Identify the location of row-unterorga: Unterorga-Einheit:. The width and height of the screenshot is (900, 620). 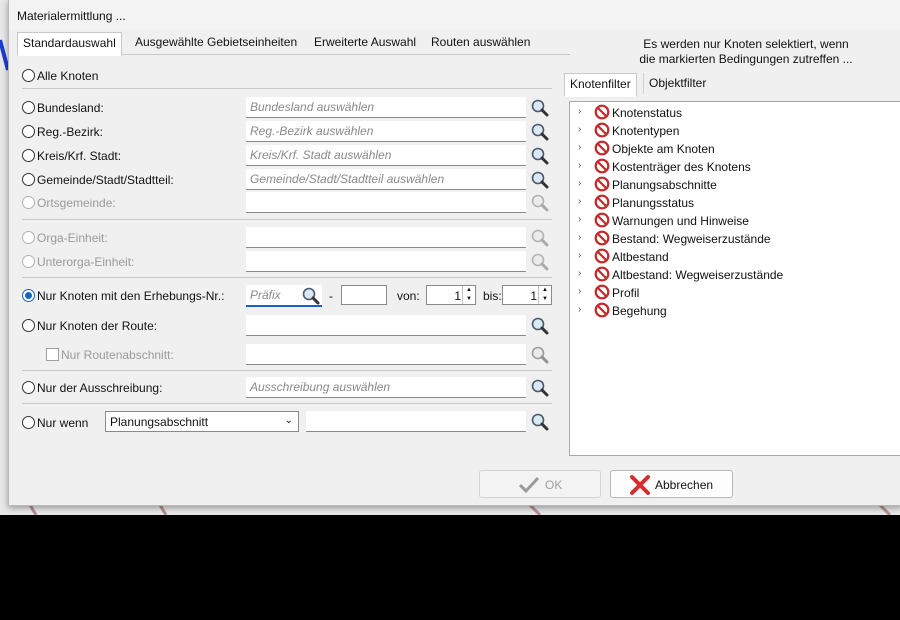
(293, 262).